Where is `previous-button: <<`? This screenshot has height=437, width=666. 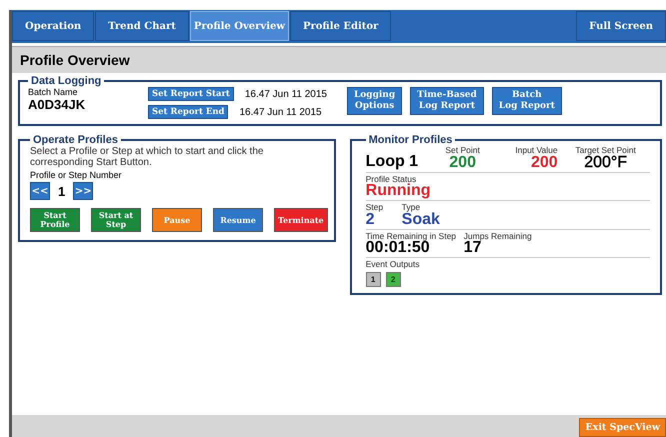
previous-button: << is located at coordinates (40, 191).